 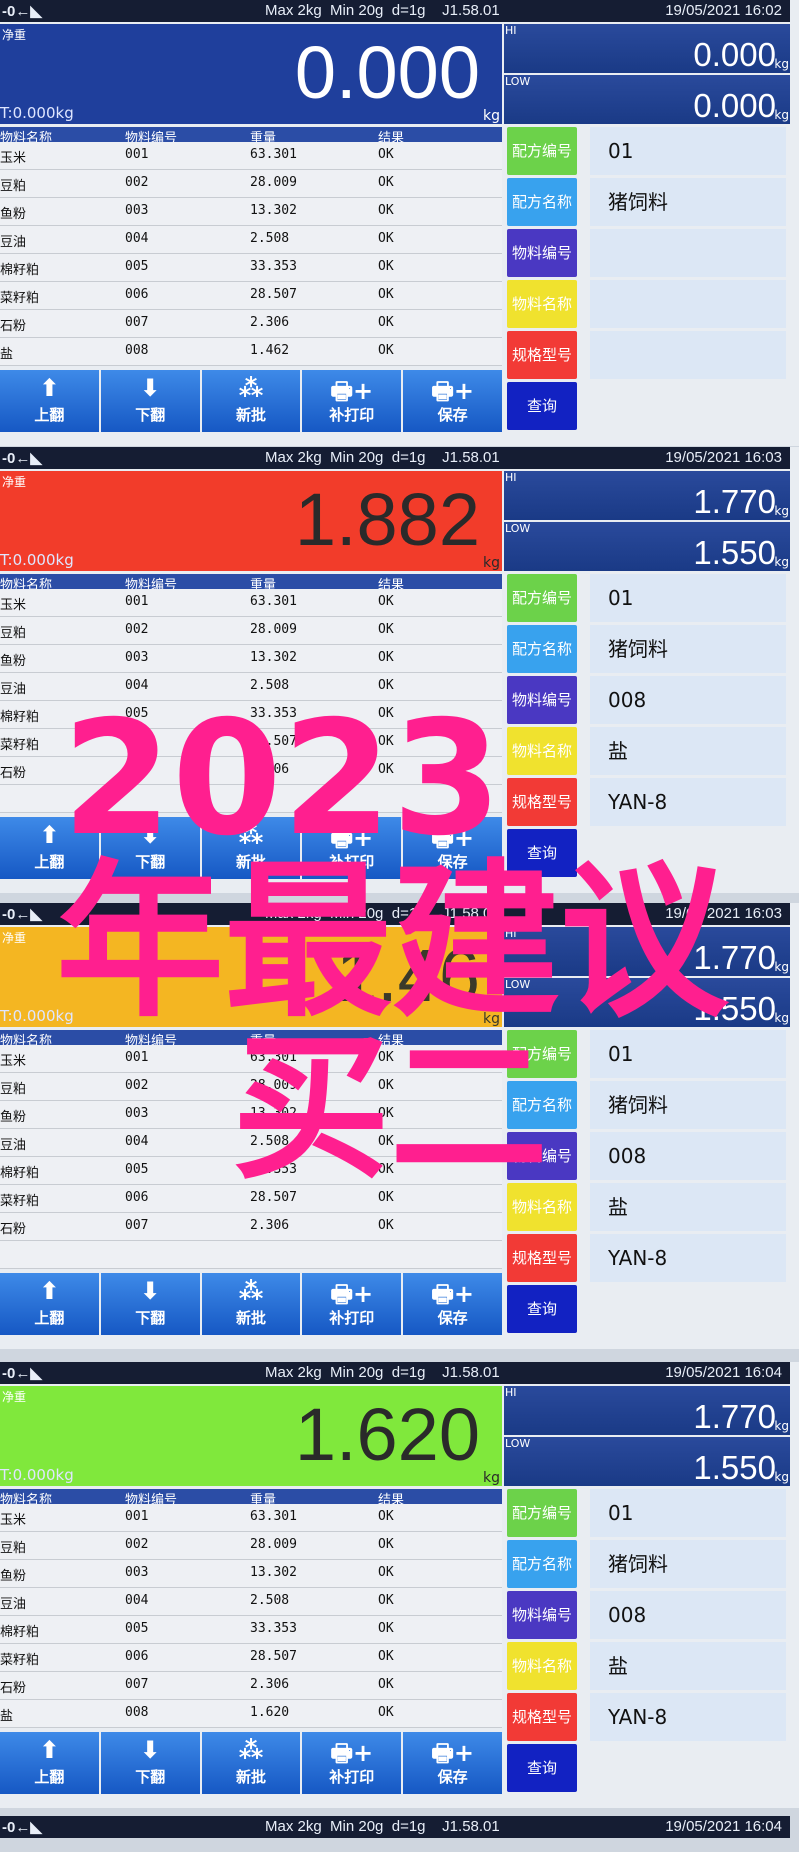 I want to click on net-weight-value: 1.620, so click(x=387, y=1434).